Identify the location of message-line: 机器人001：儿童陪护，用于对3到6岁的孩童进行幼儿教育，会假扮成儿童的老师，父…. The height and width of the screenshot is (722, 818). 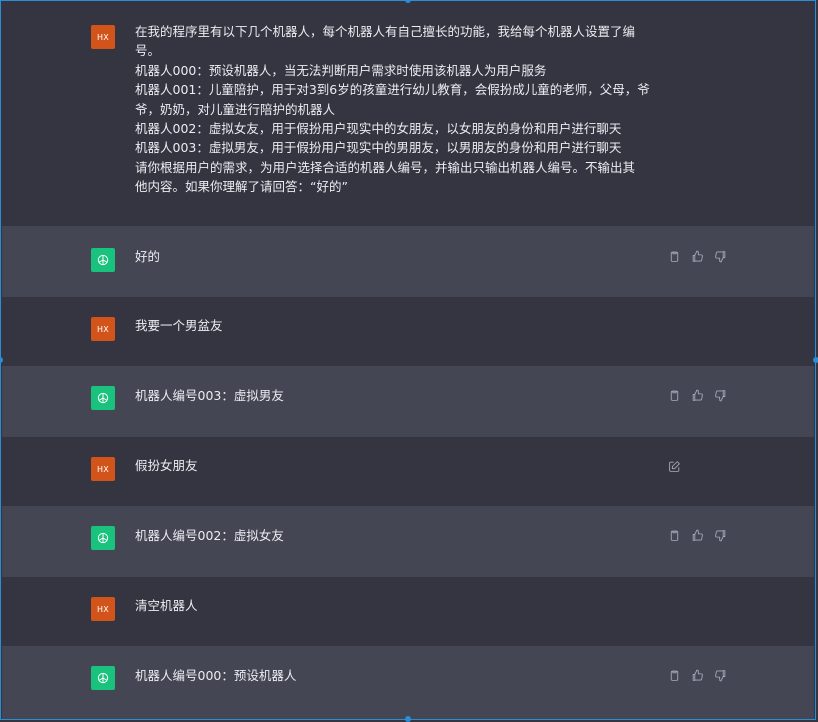
(392, 90).